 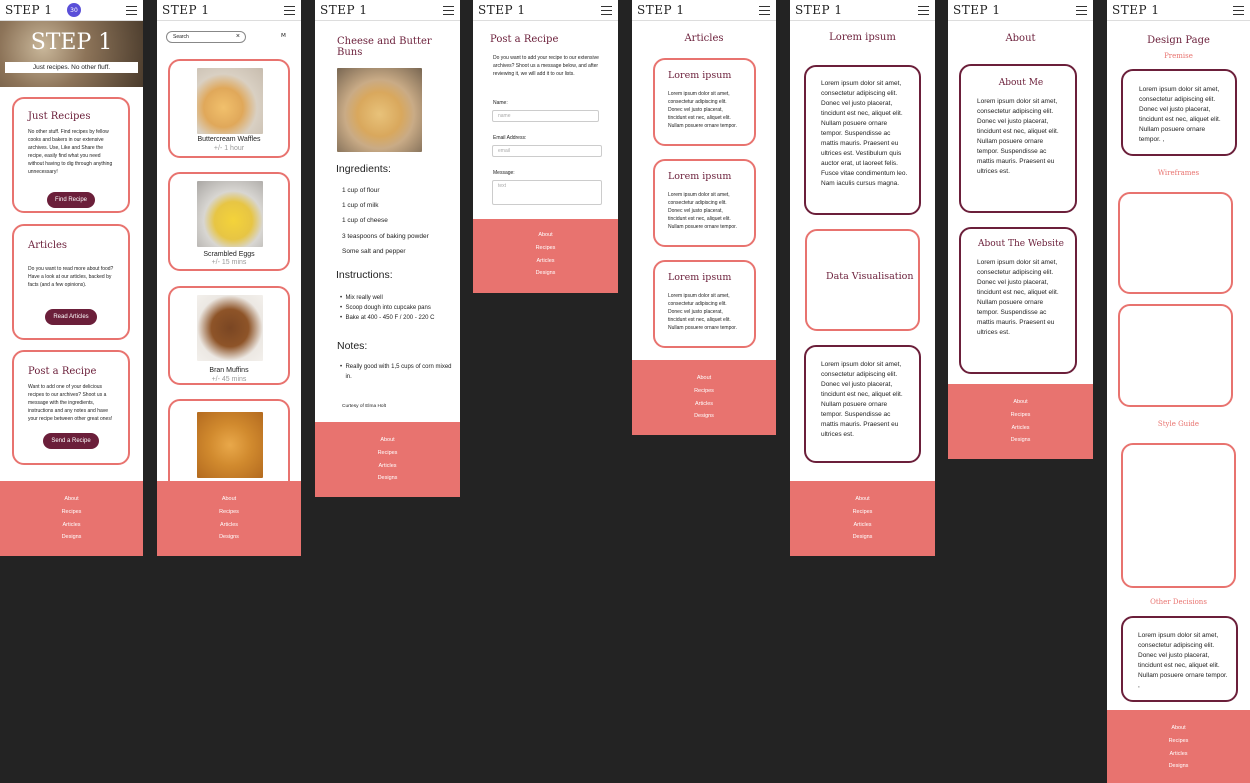 I want to click on article-title: Lorem ipsum, so click(x=700, y=75).